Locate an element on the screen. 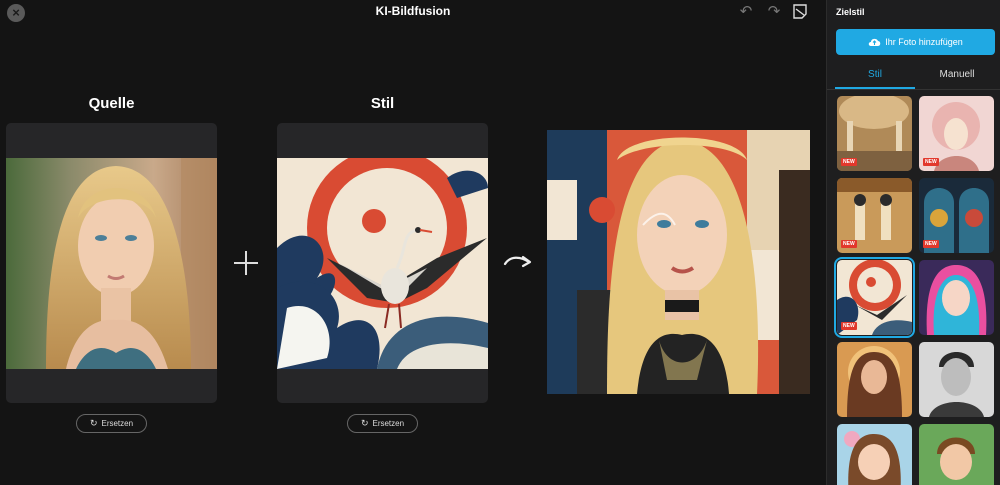  tab-manuell: Manuell is located at coordinates (957, 74).